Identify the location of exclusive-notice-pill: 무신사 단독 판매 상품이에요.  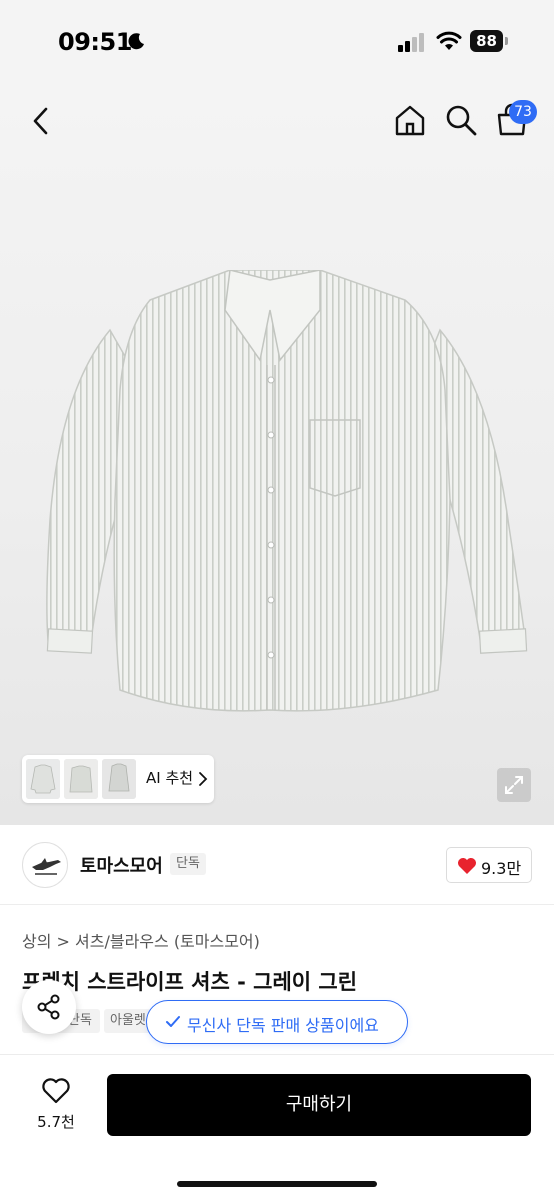
(277, 1022).